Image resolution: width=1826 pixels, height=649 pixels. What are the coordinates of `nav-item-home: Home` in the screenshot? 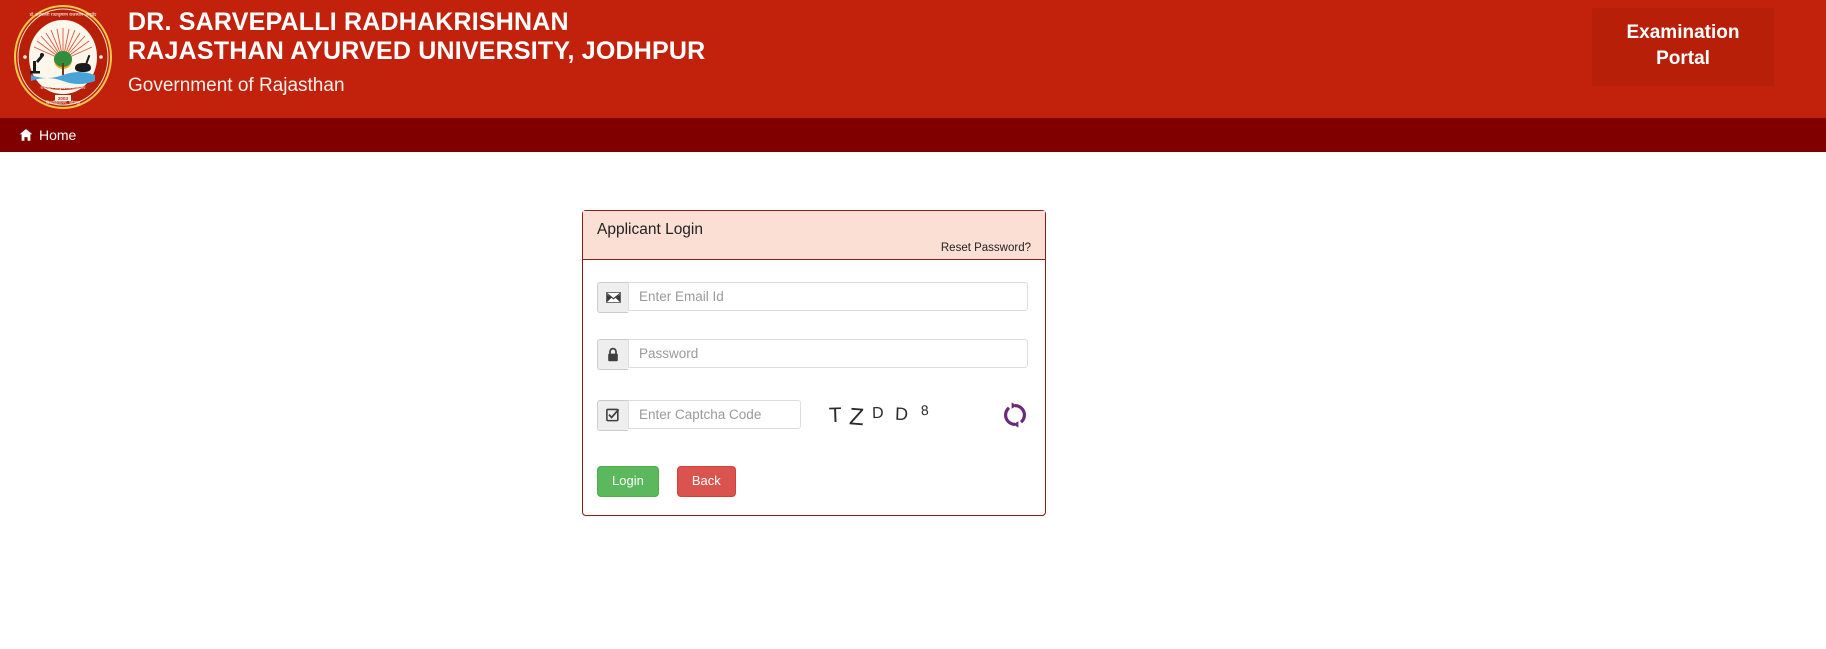 It's located at (47, 135).